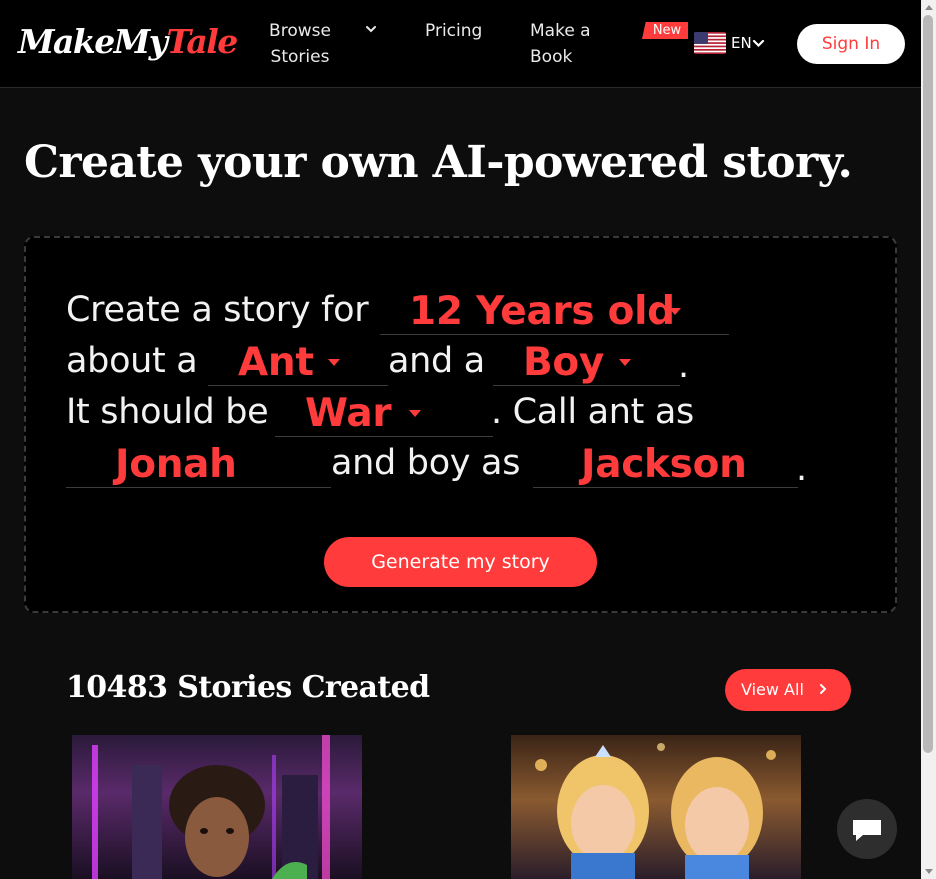  What do you see at coordinates (928, 384) in the screenshot?
I see `scrollbar-thumb` at bounding box center [928, 384].